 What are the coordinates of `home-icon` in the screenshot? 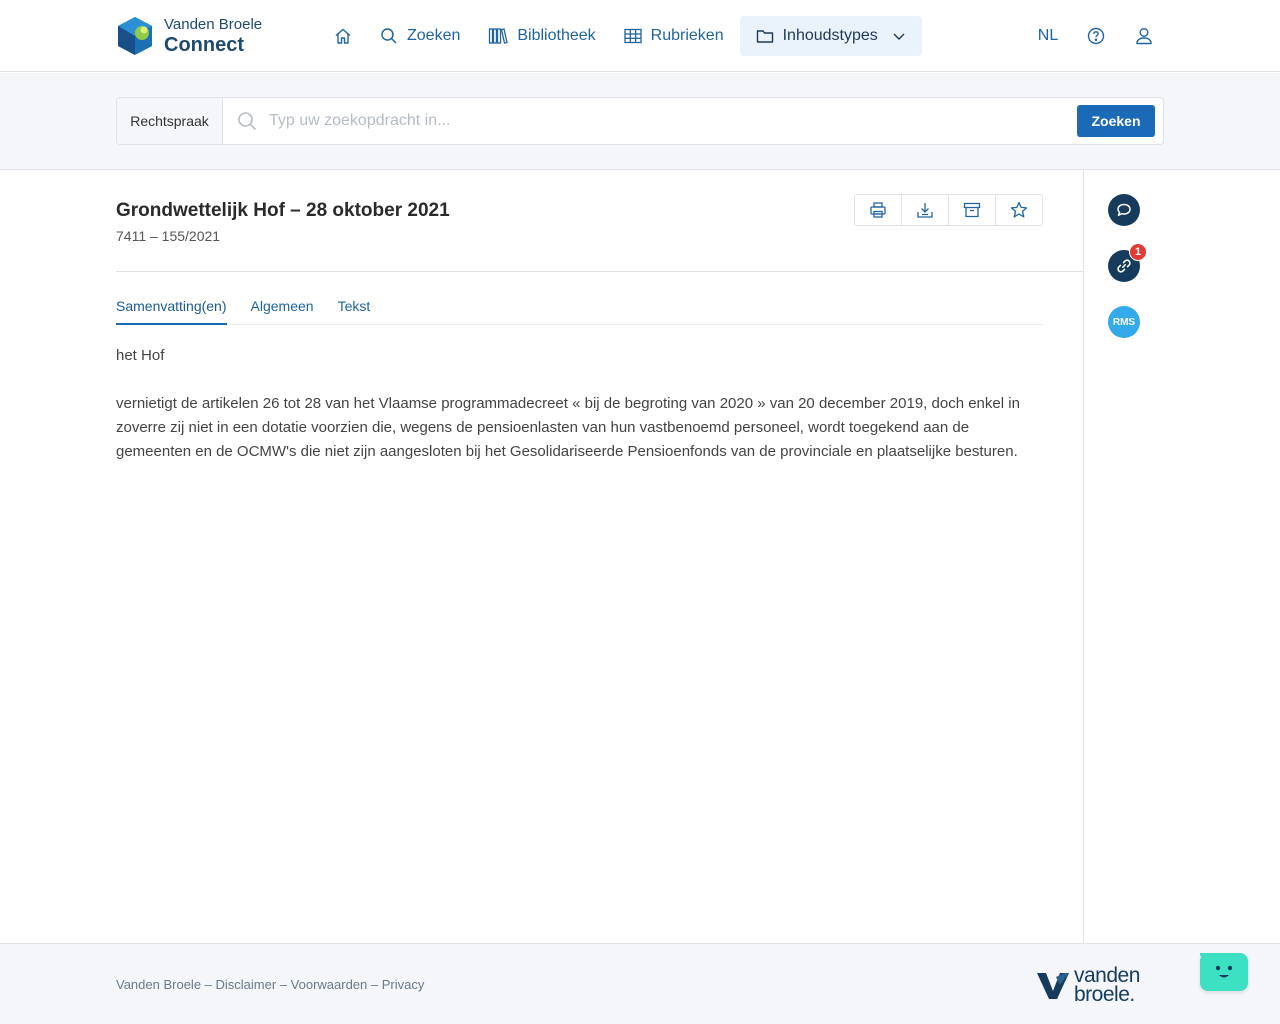 It's located at (343, 36).